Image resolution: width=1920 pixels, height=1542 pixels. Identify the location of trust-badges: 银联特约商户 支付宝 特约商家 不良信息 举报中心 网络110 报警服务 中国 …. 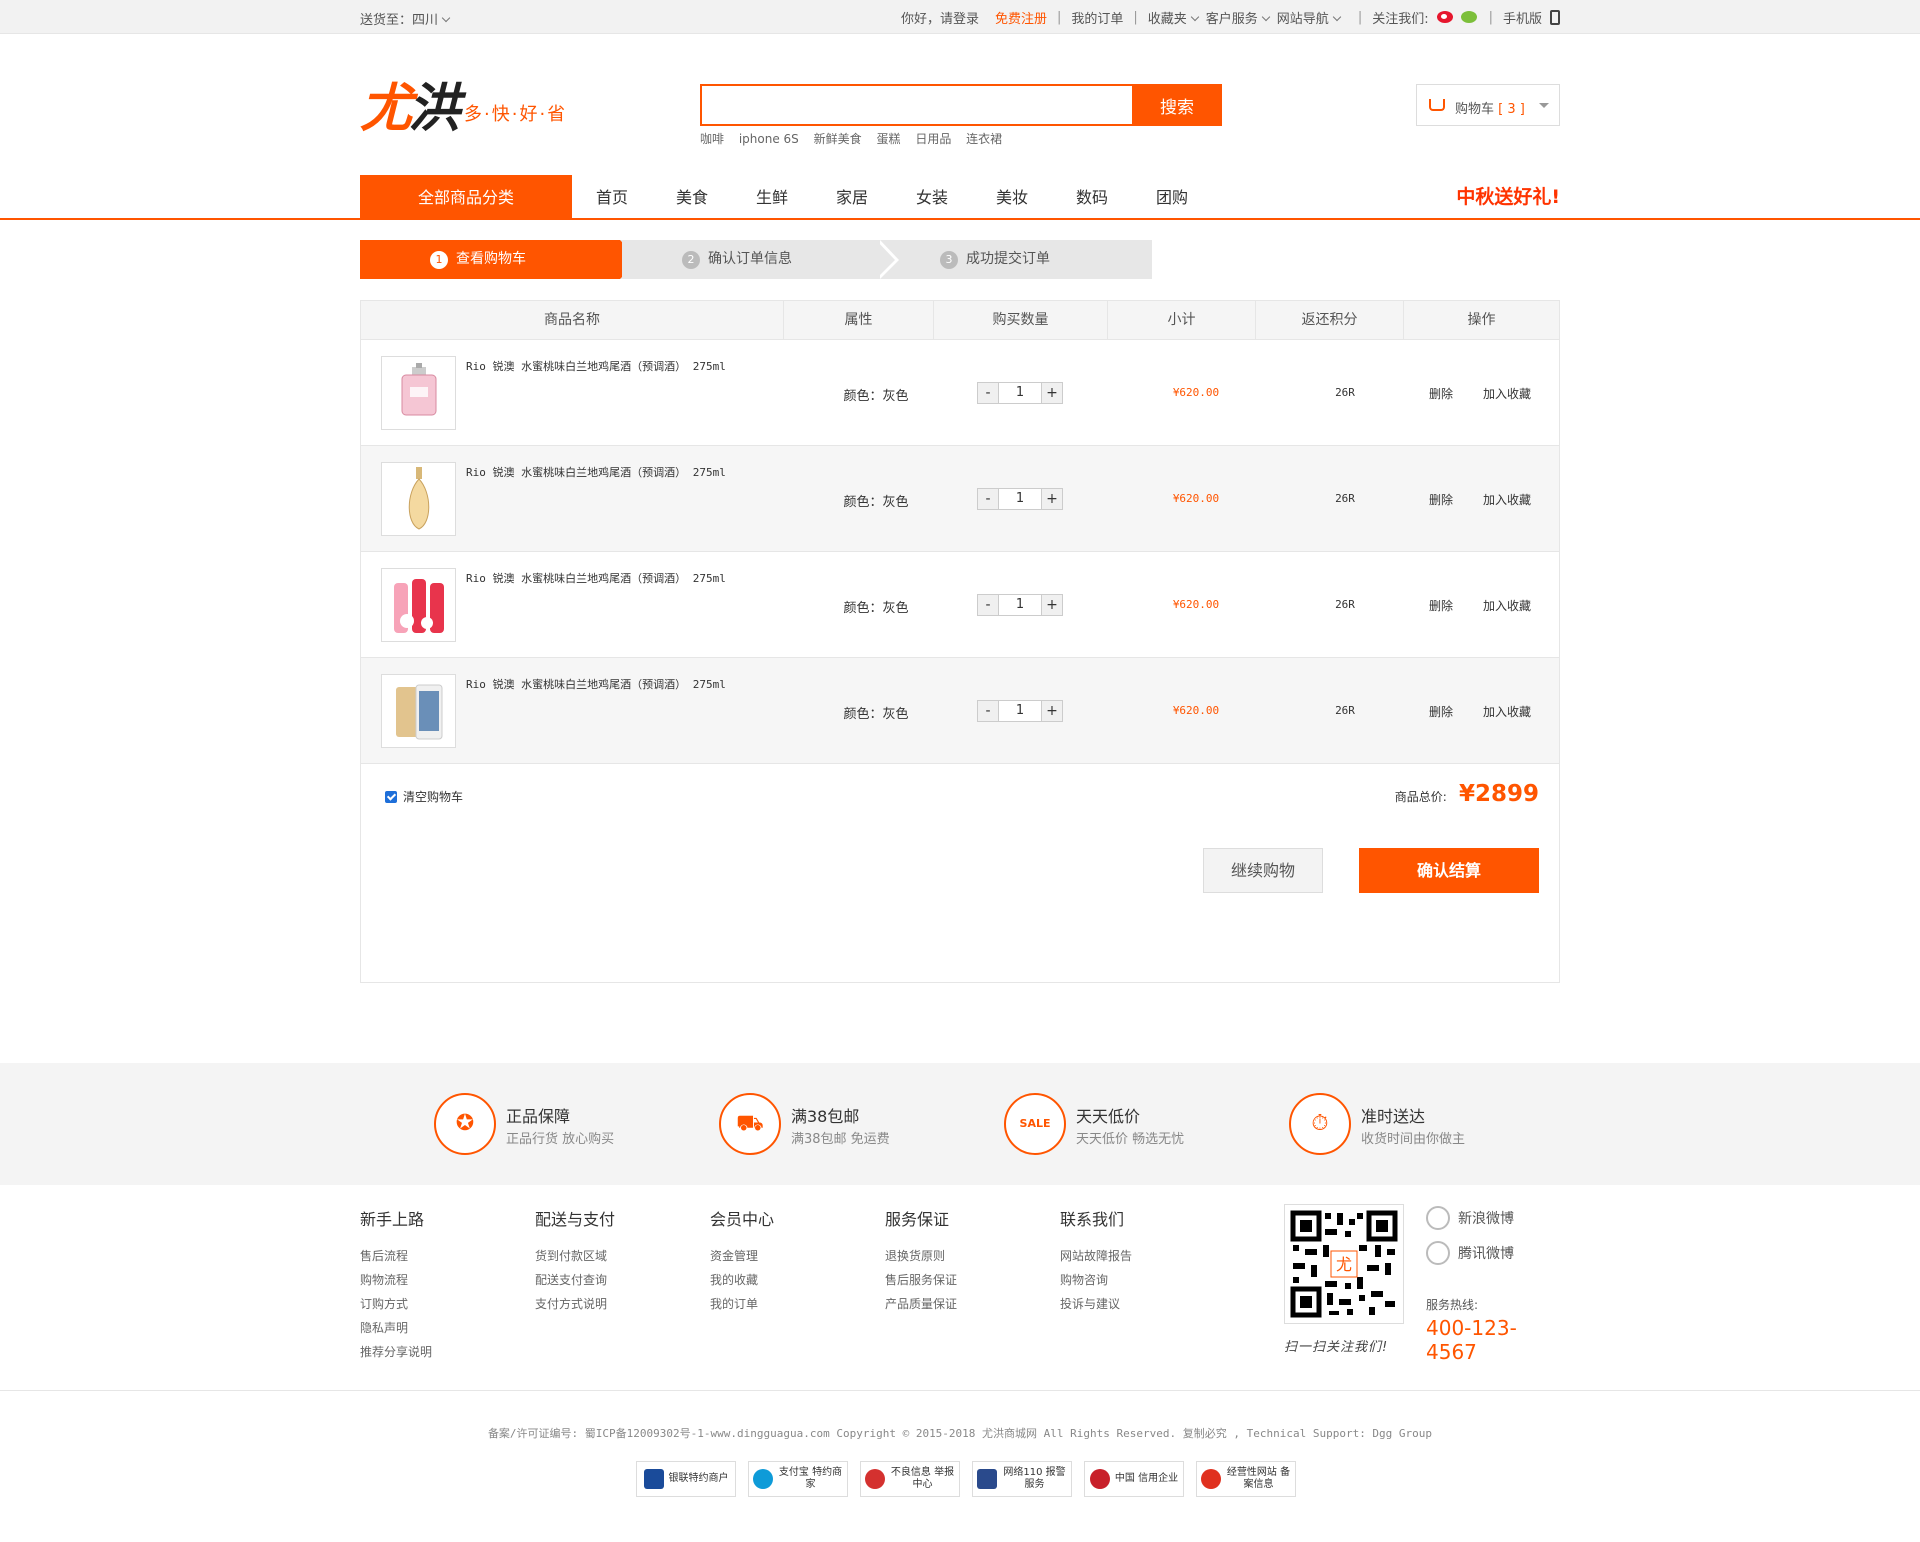
(972, 1479).